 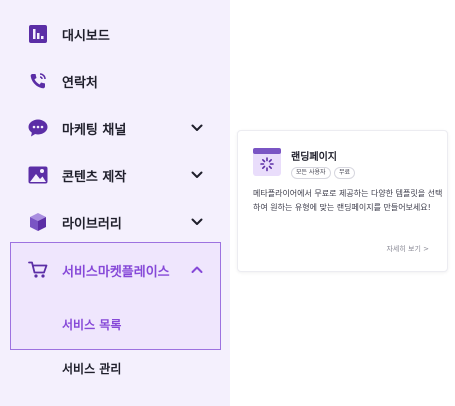 What do you see at coordinates (94, 177) in the screenshot?
I see `sidebar-item-label: 콘텐츠 제작` at bounding box center [94, 177].